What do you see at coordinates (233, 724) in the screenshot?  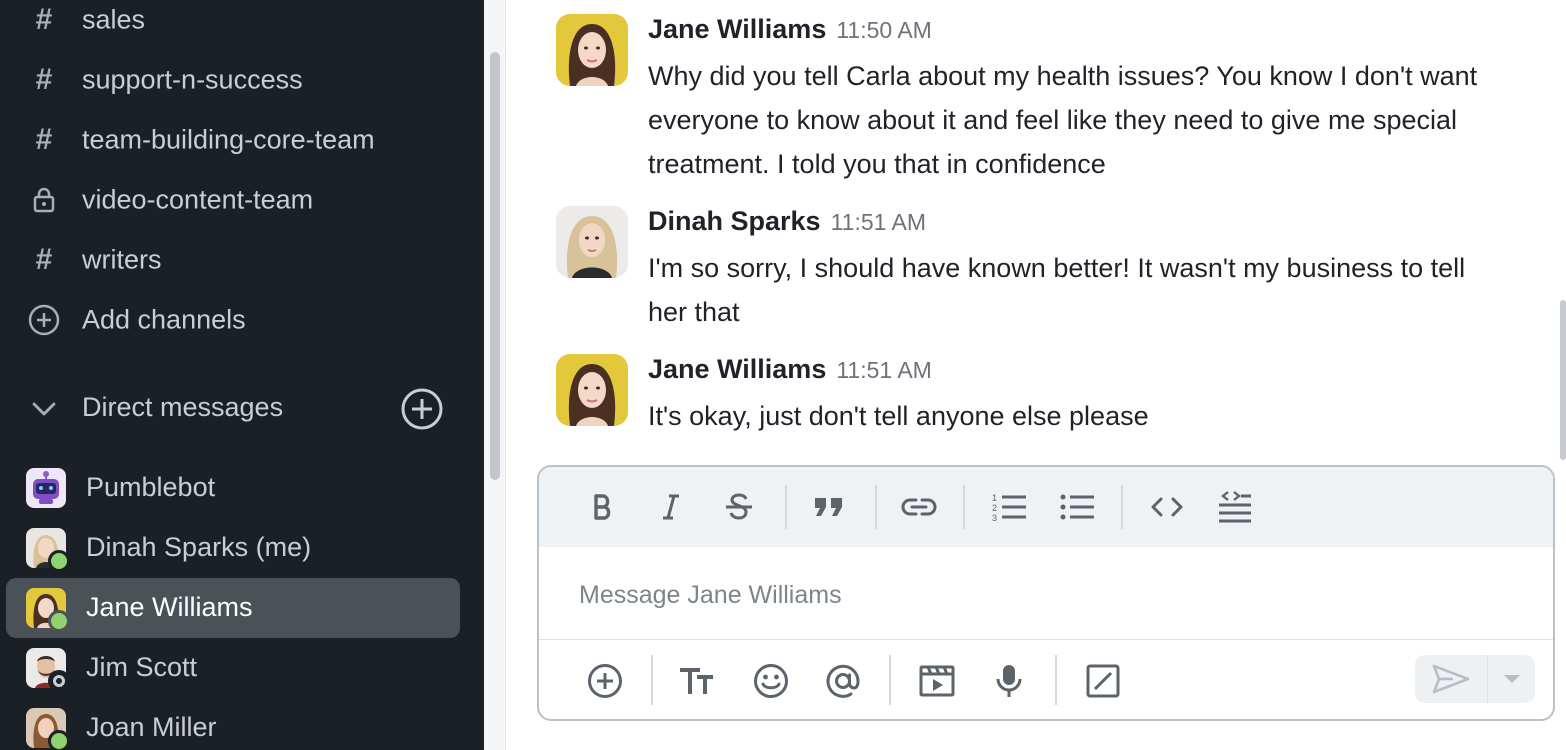 I see `dm-item-joan-miller: Joan Miller` at bounding box center [233, 724].